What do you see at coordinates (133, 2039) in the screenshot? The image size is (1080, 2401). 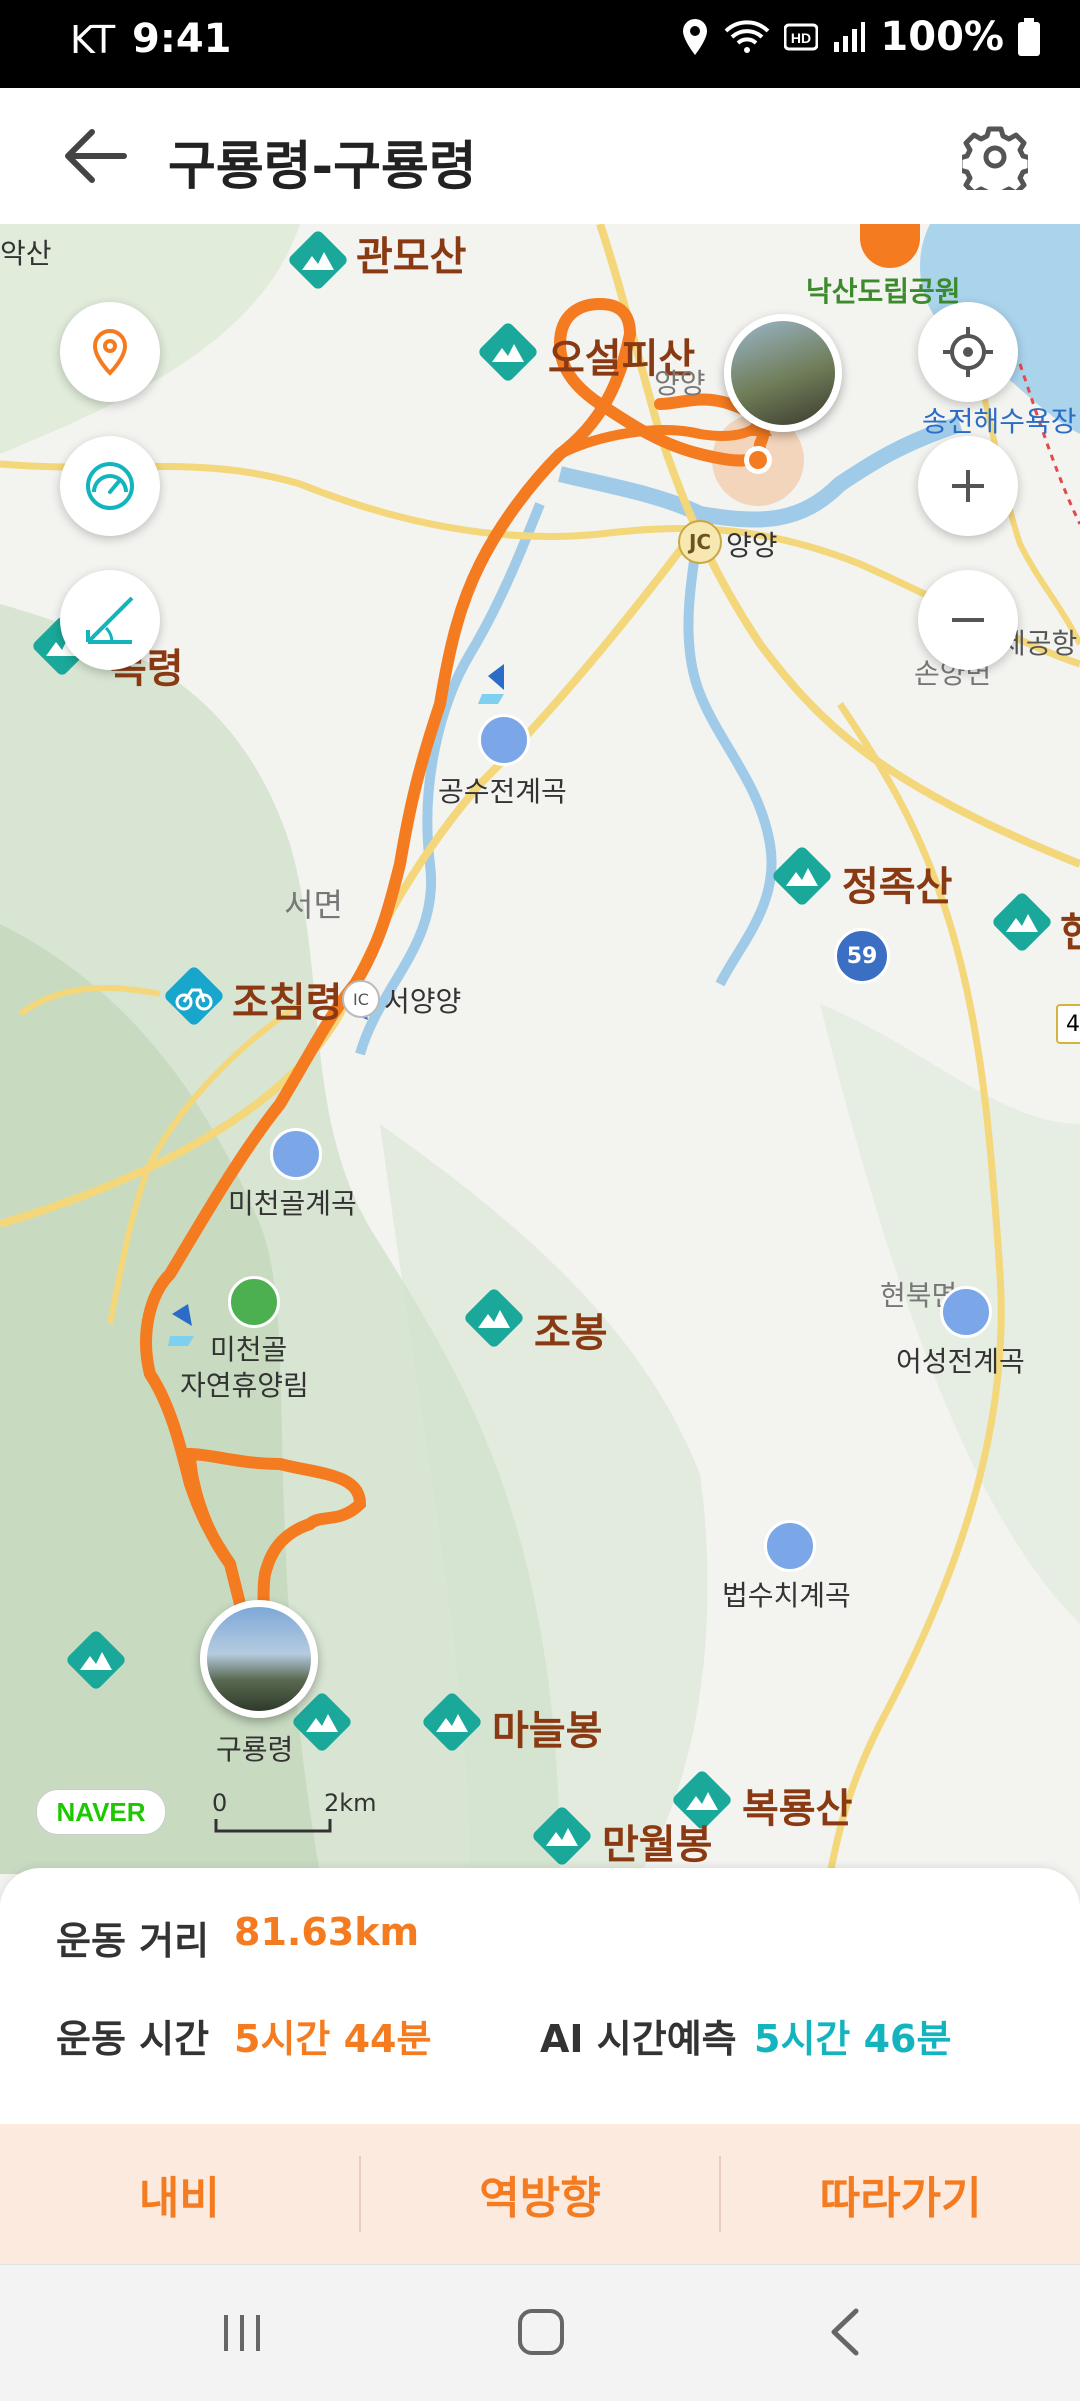 I see `time-label: 운동 시간` at bounding box center [133, 2039].